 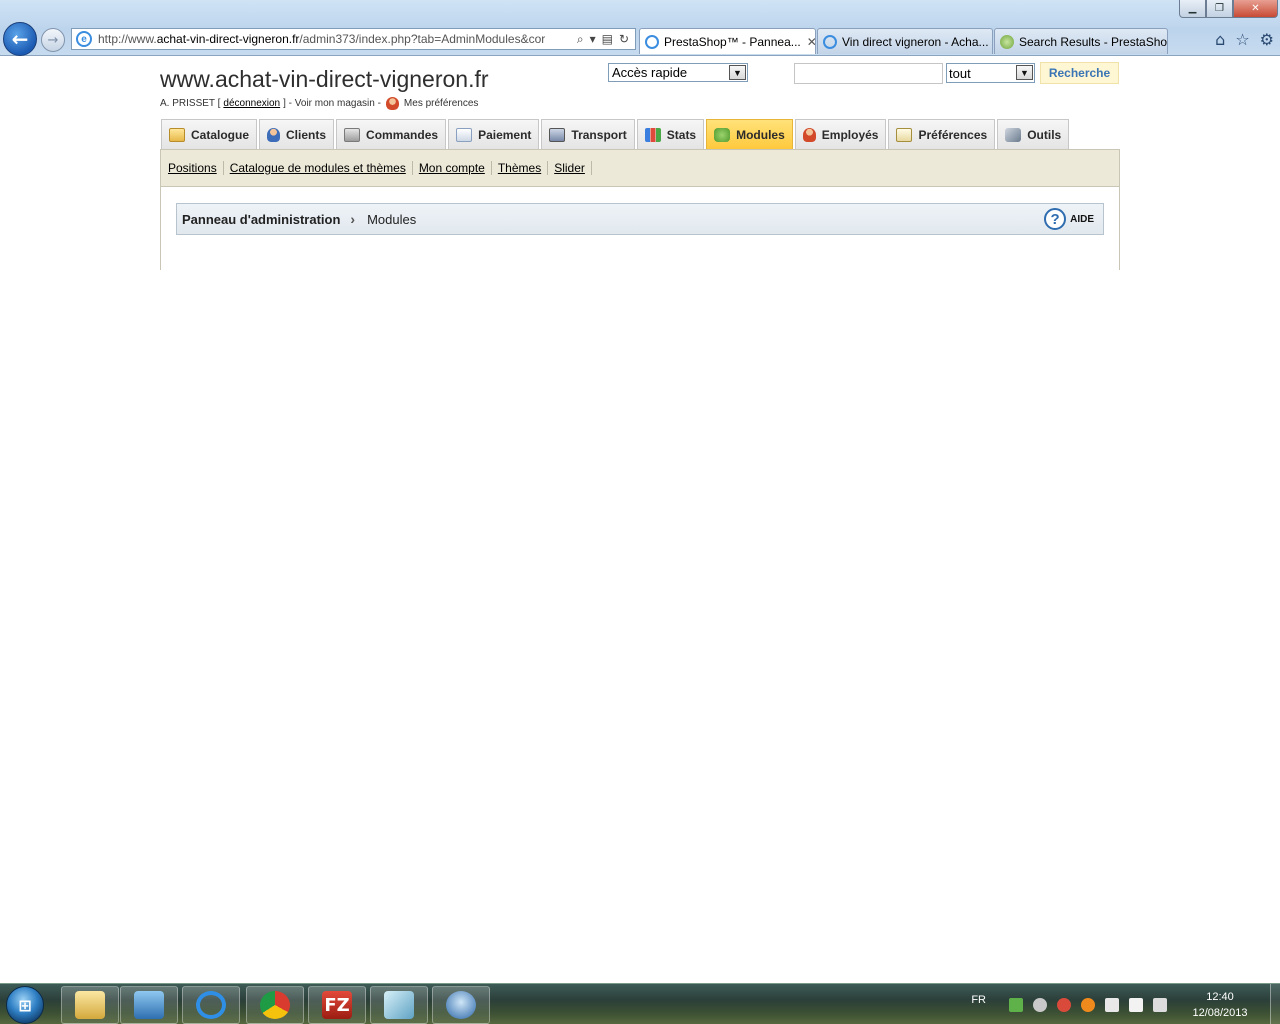 I want to click on speaker-icon, so click(x=1160, y=1004).